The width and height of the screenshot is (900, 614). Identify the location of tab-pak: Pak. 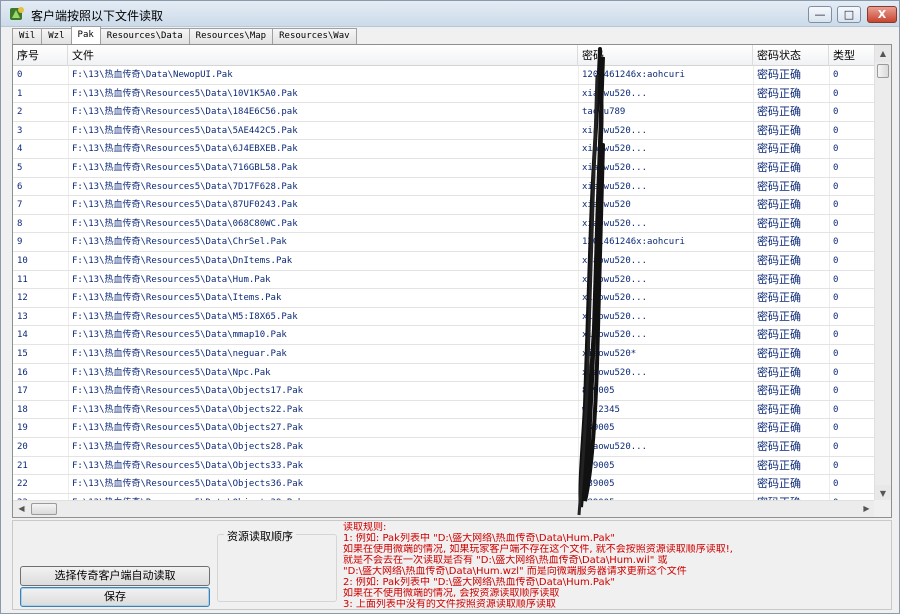
(85, 35).